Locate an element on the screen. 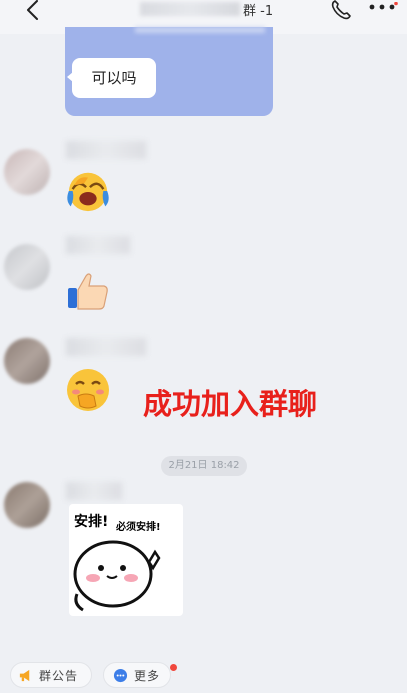  sticker-message: 安排! 必须安排! is located at coordinates (126, 560).